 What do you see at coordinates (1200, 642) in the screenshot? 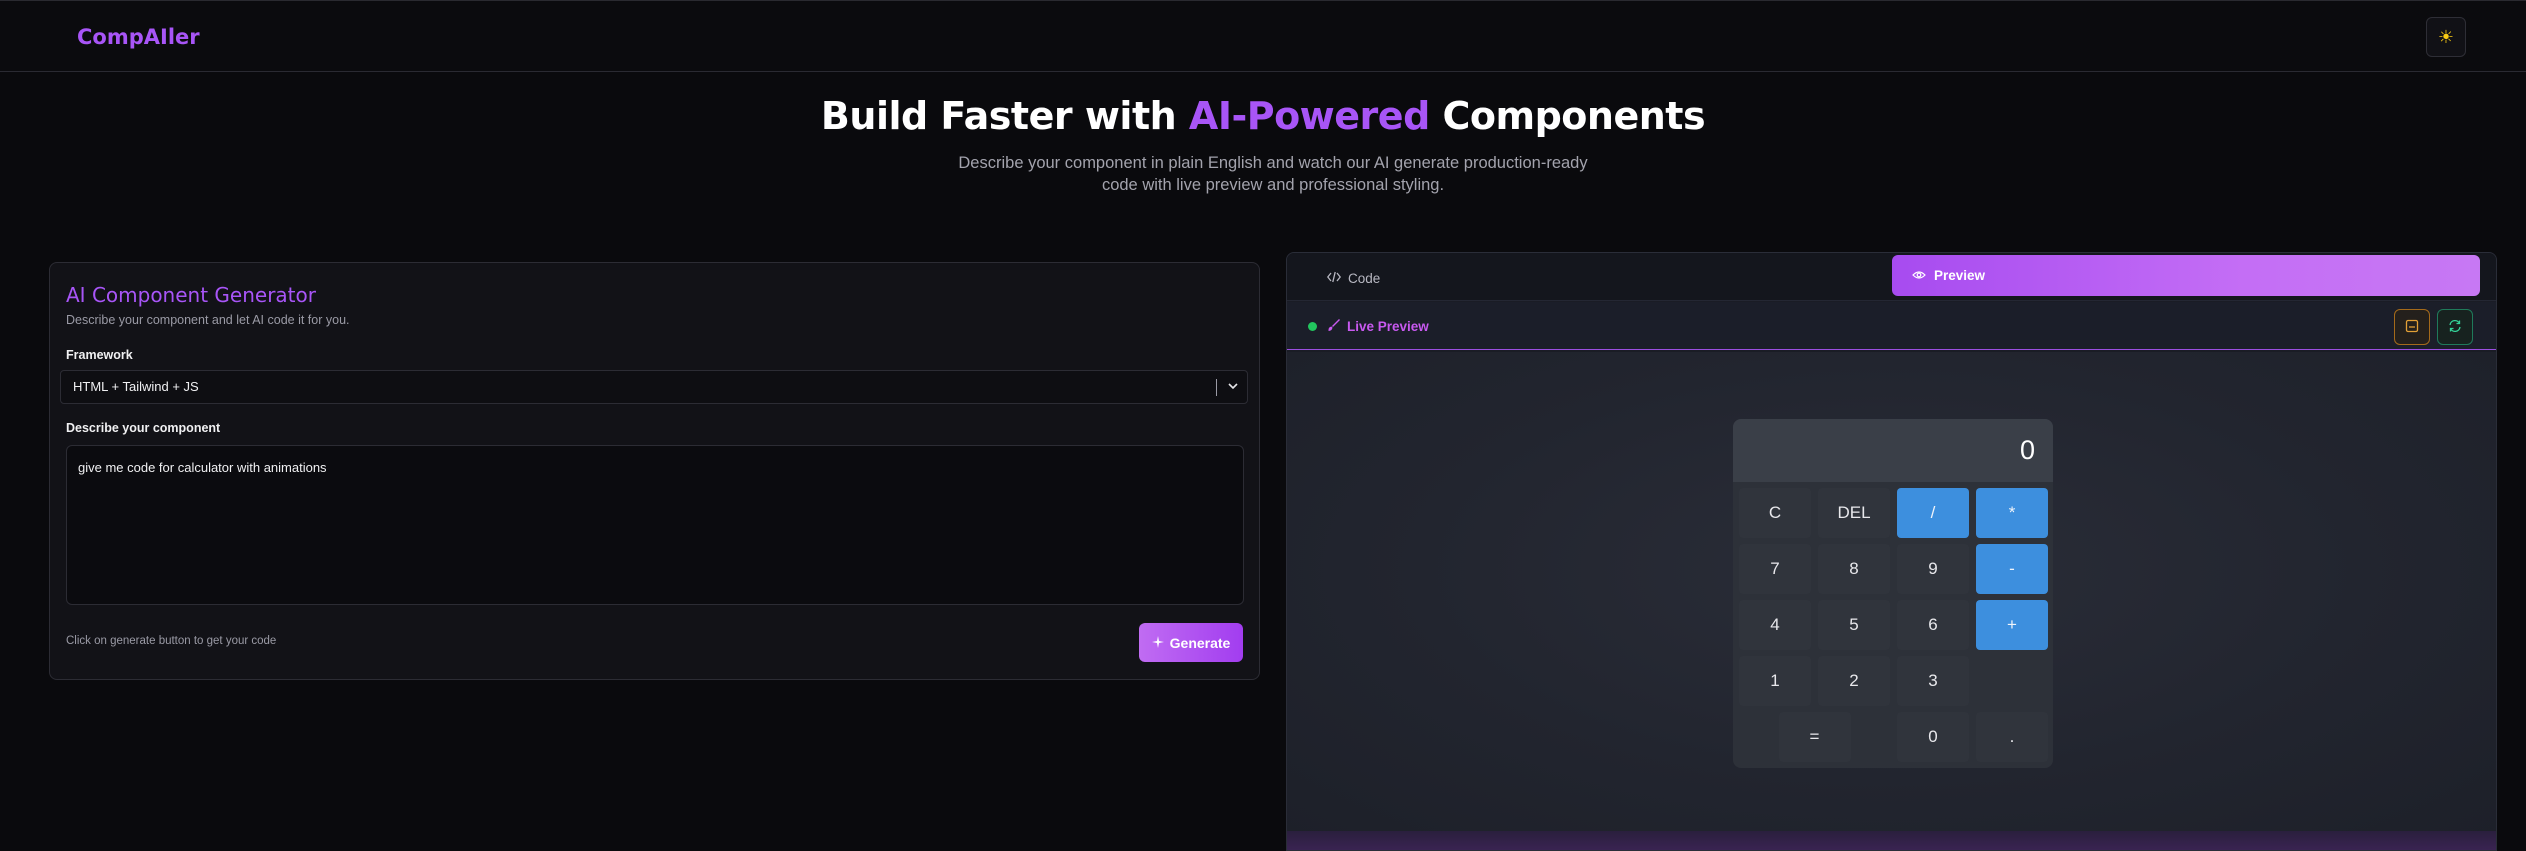
I see `generate-button-label: Generate` at bounding box center [1200, 642].